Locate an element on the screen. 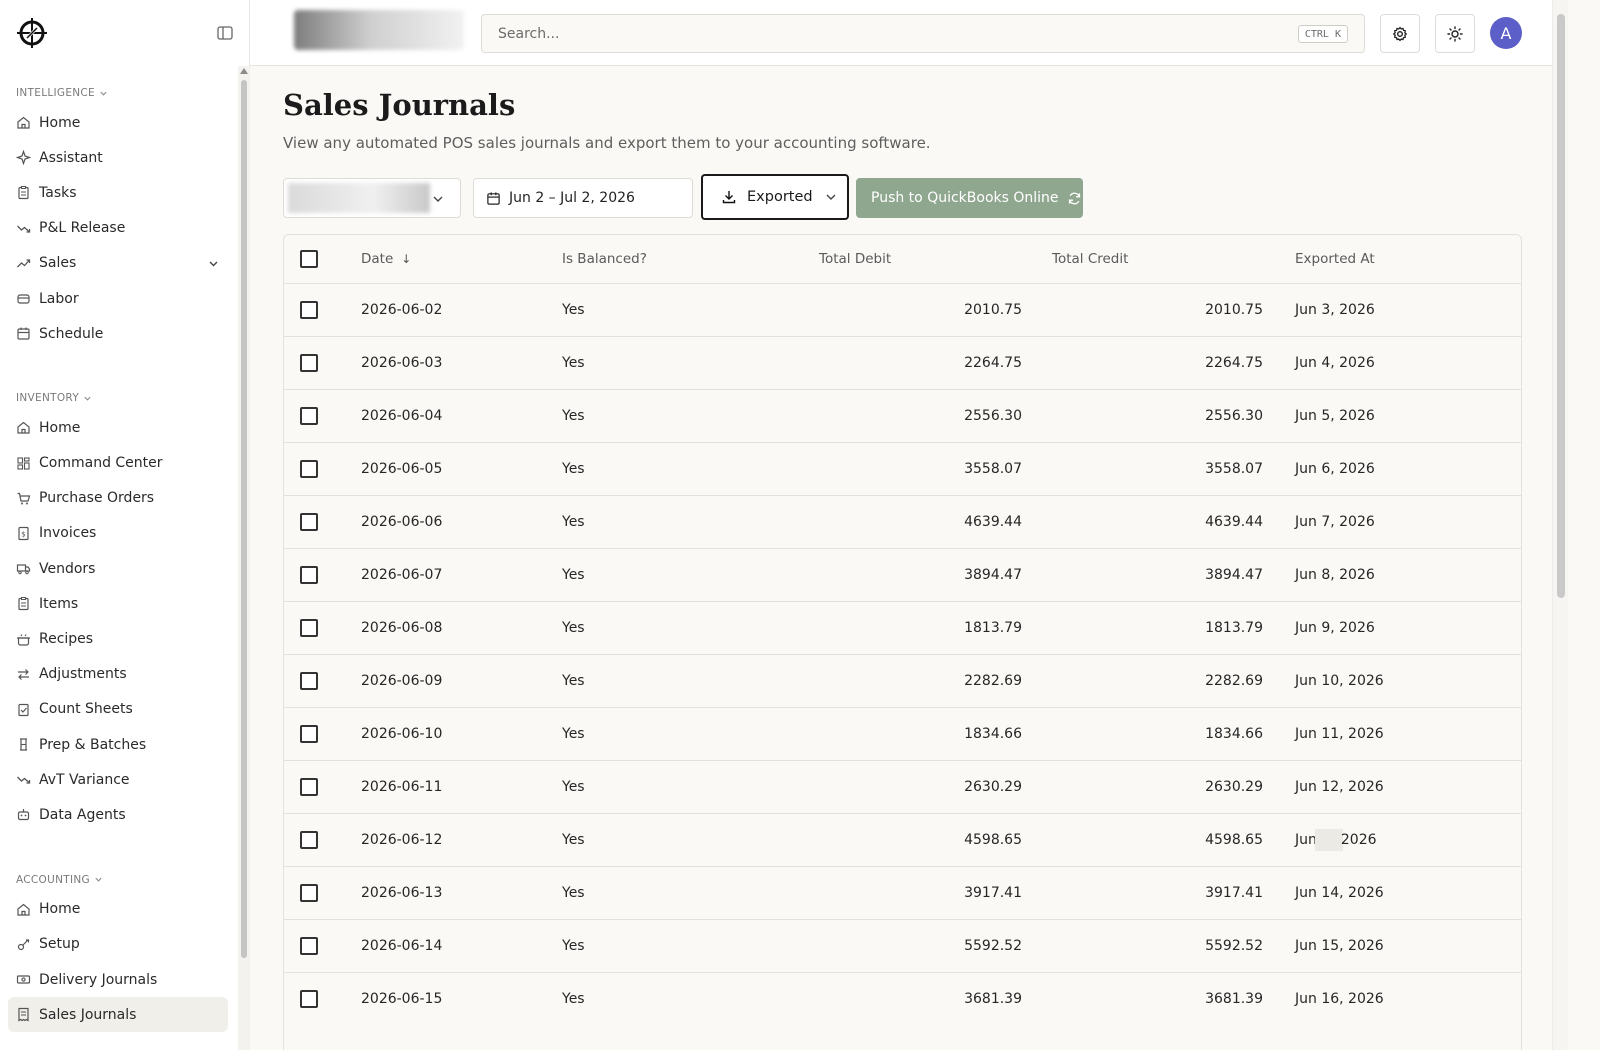  sidebar-item-p-l-release: P&L Release is located at coordinates (118, 228).